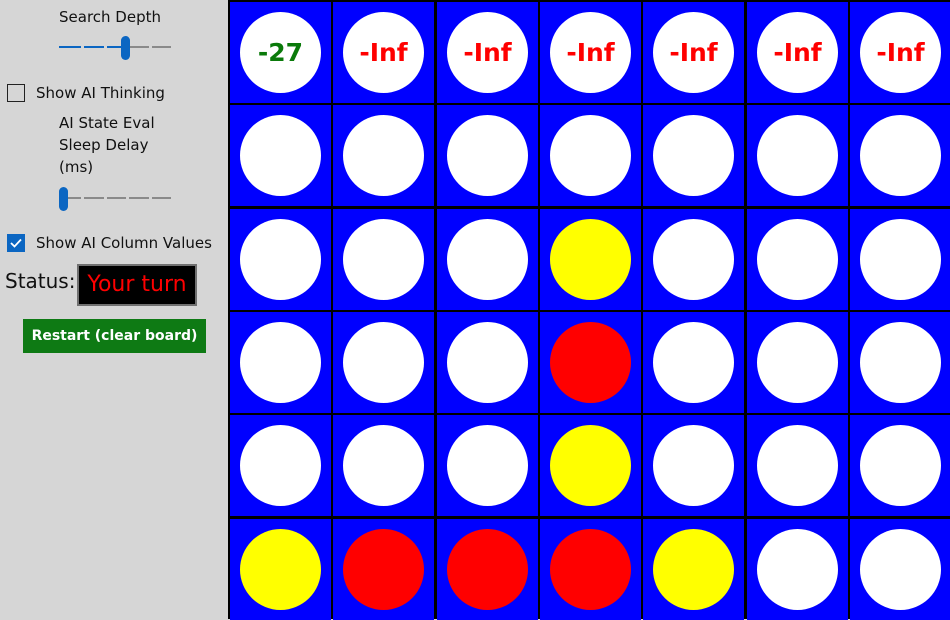  What do you see at coordinates (40, 281) in the screenshot?
I see `status-label: Status:` at bounding box center [40, 281].